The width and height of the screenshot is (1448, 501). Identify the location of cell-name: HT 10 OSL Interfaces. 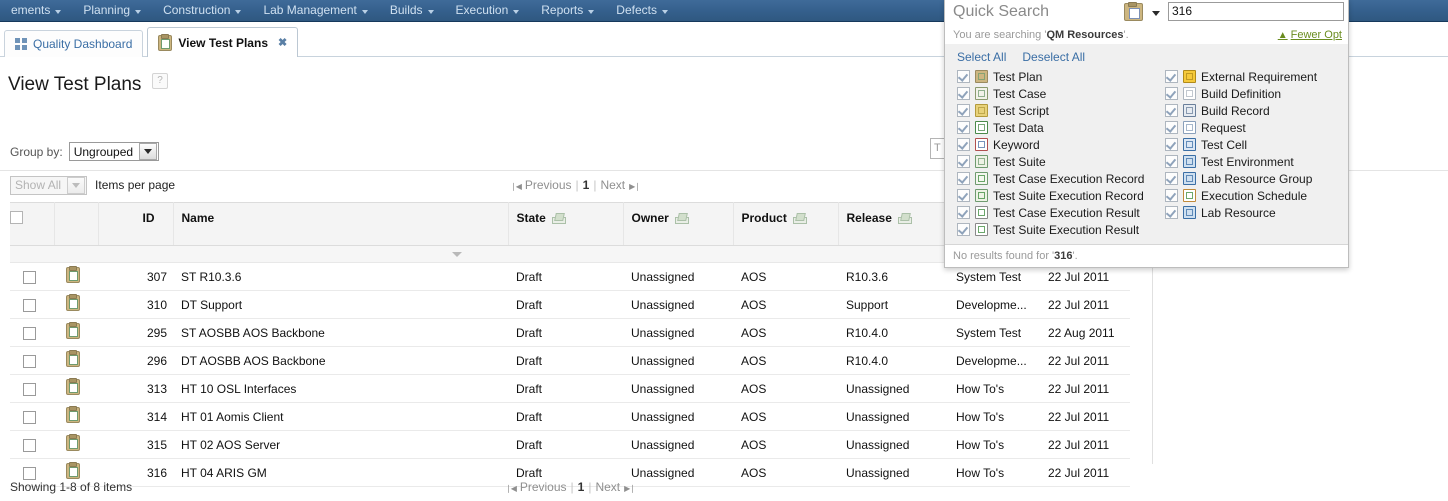
(340, 388).